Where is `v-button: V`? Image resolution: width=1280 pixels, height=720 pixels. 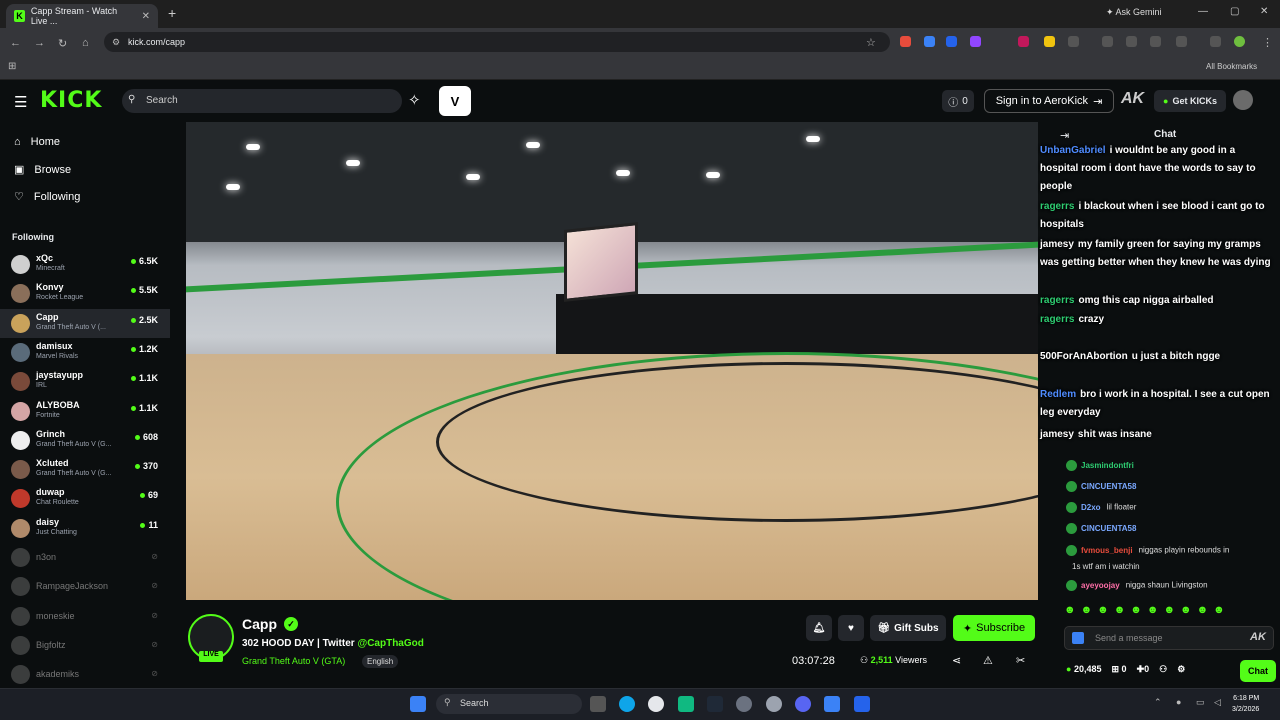 v-button: V is located at coordinates (455, 101).